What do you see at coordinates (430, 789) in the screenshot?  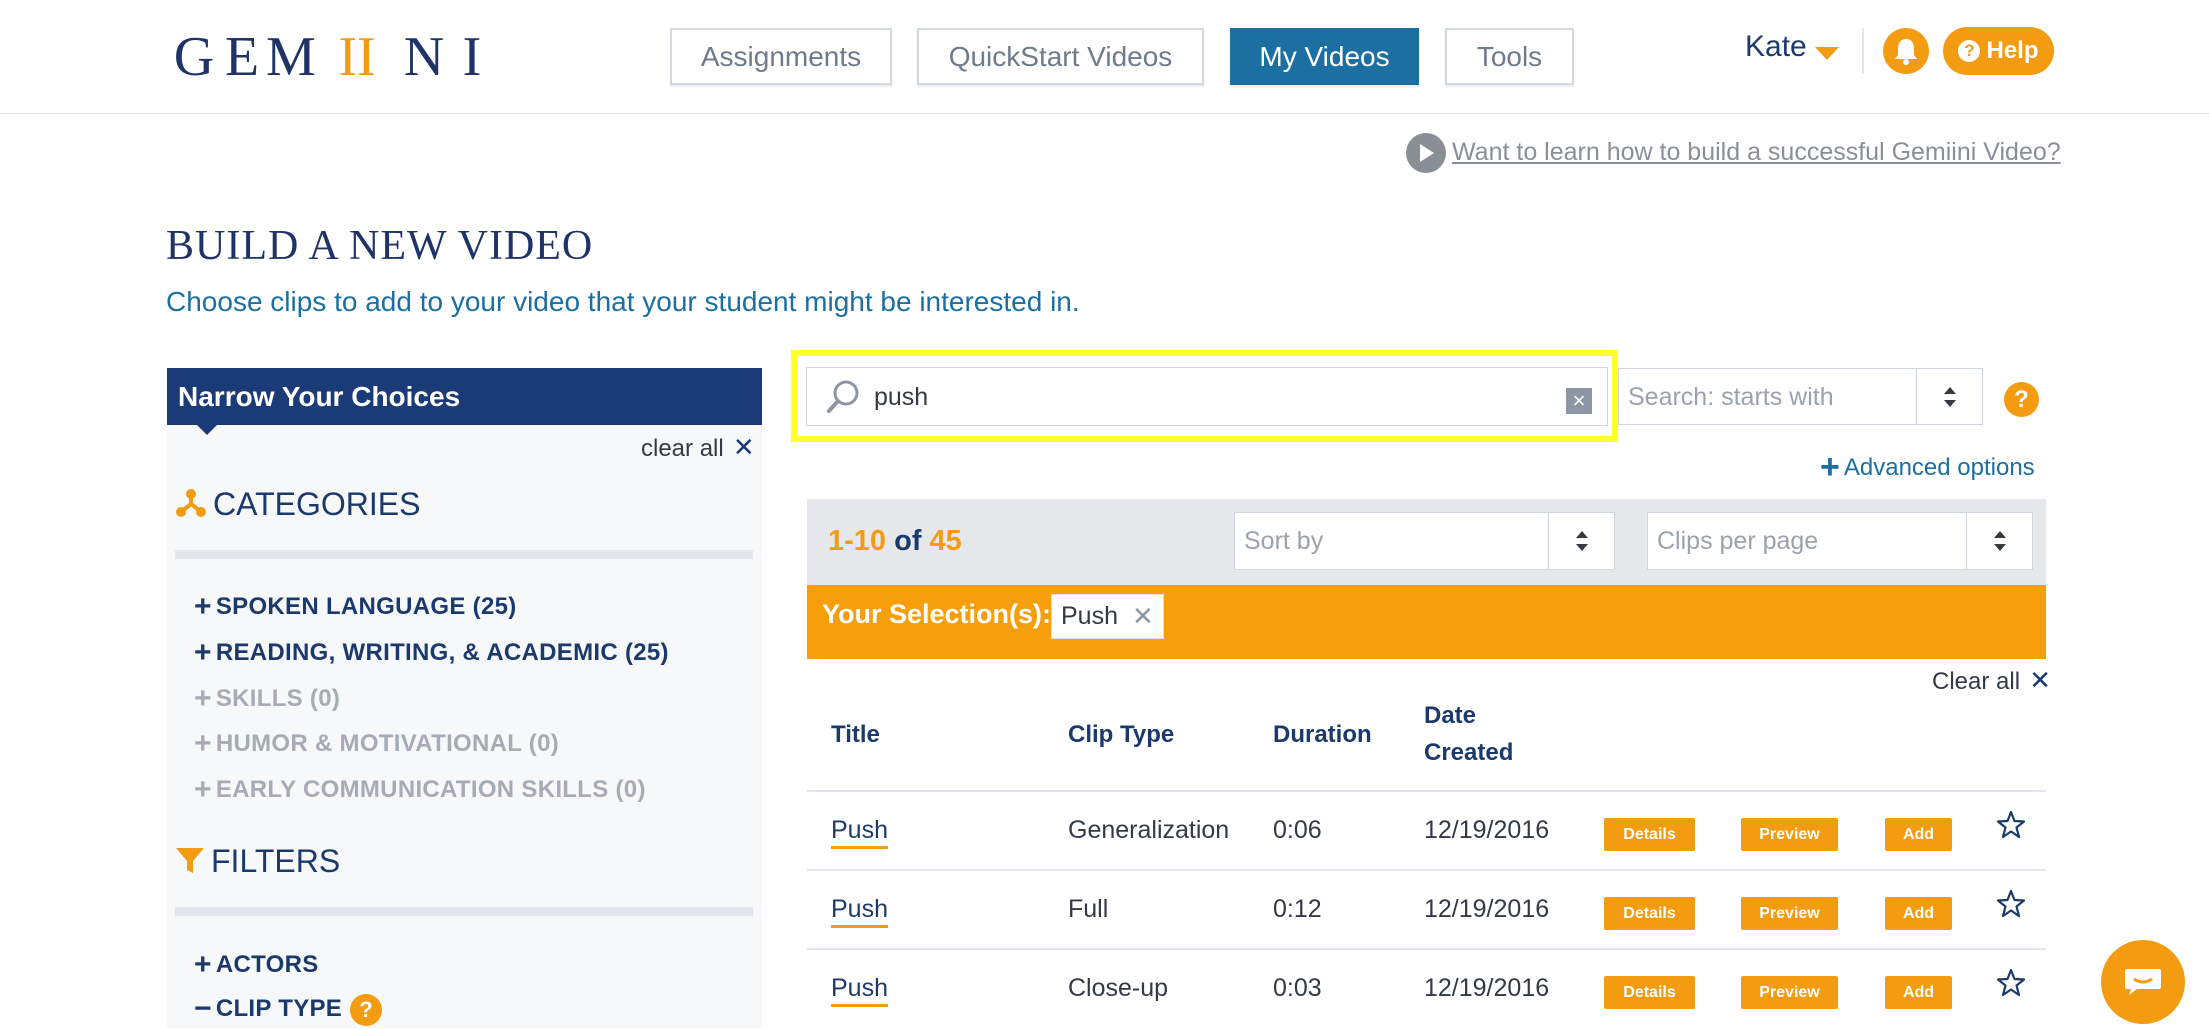 I see `category-label: EARLY COMMUNICATION SKILLS (0)` at bounding box center [430, 789].